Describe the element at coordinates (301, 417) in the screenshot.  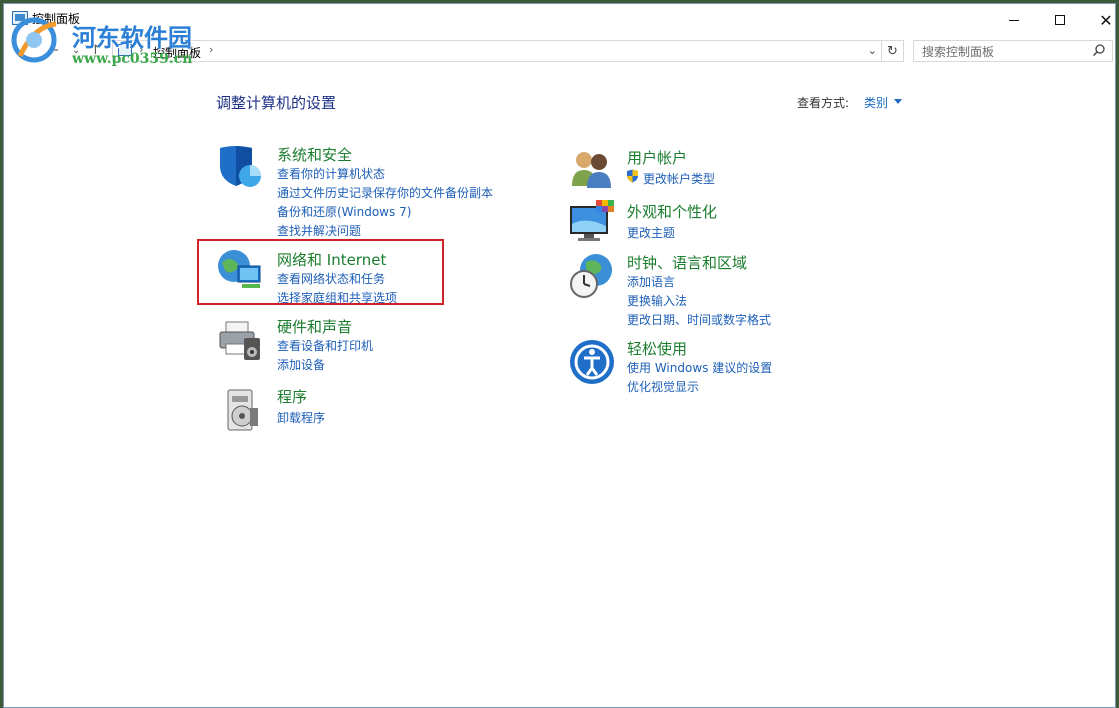
I see `link-uninstall-program: 卸载程序` at that location.